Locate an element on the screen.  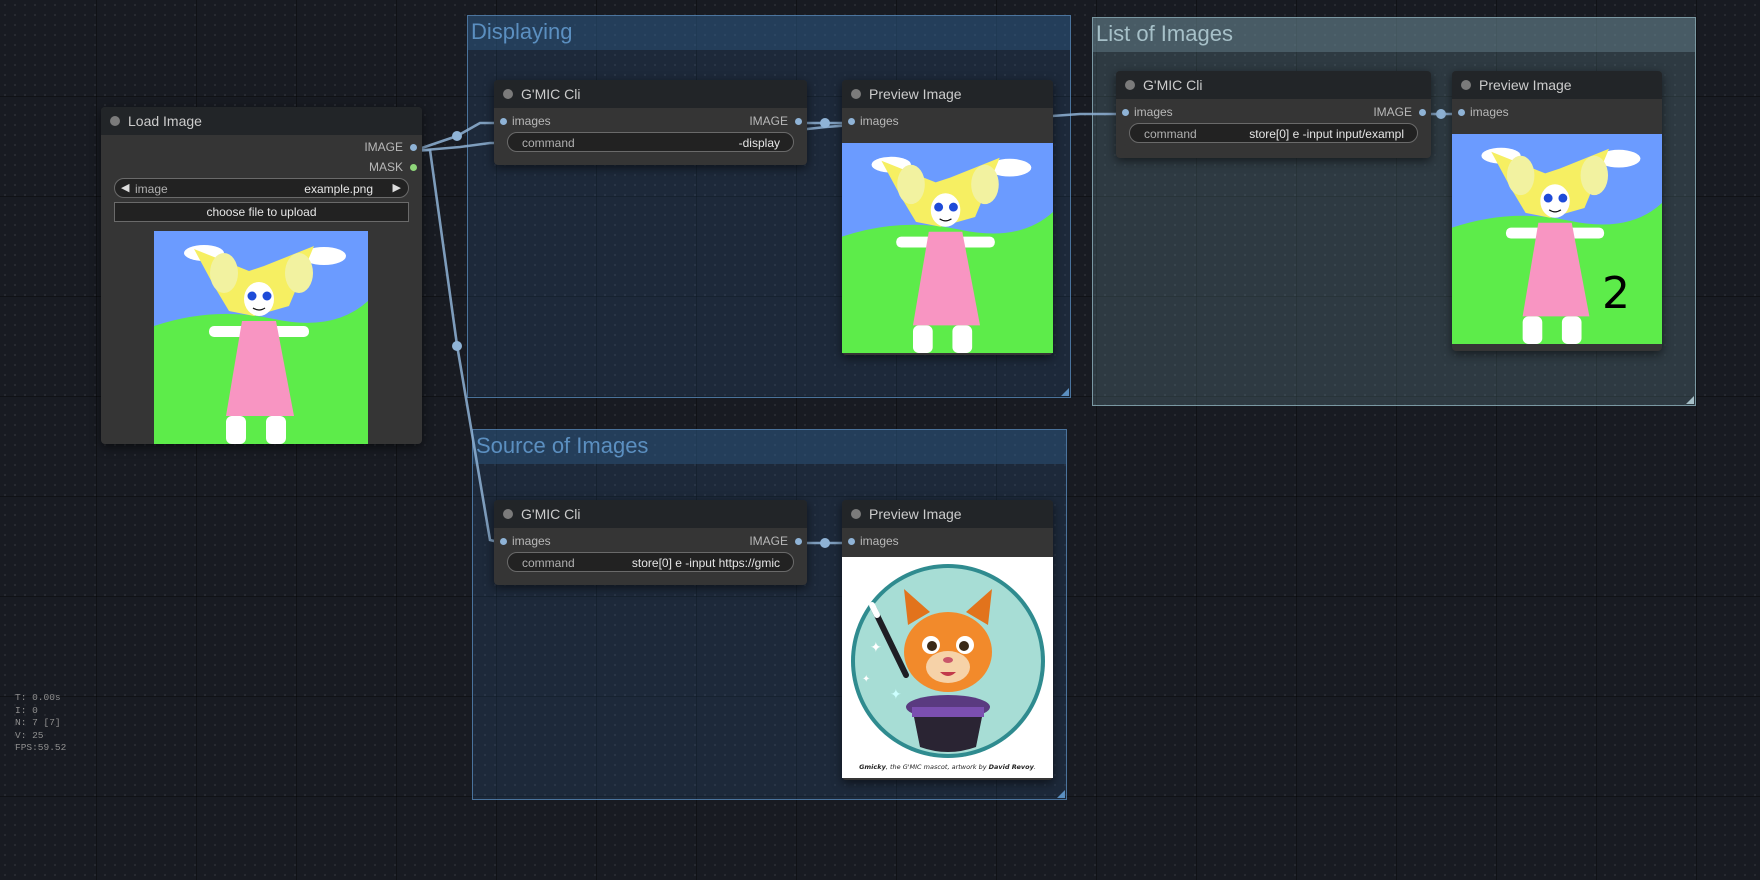
arrow-left-icon: ◀ is located at coordinates (125, 187).